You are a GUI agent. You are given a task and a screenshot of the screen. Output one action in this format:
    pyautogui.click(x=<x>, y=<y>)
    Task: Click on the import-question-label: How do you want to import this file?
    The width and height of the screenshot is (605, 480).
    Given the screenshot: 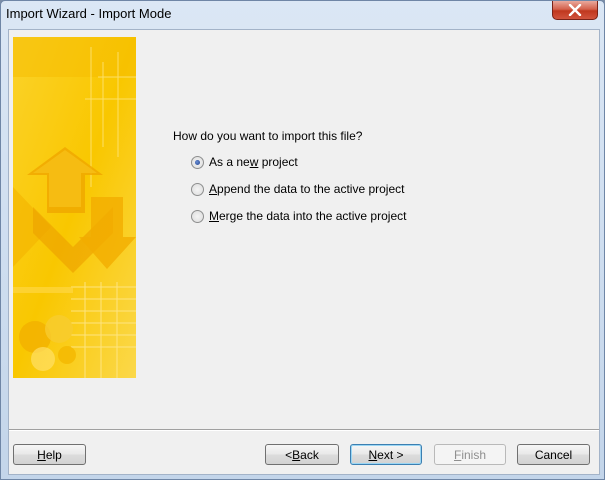 What is the action you would take?
    pyautogui.click(x=268, y=136)
    